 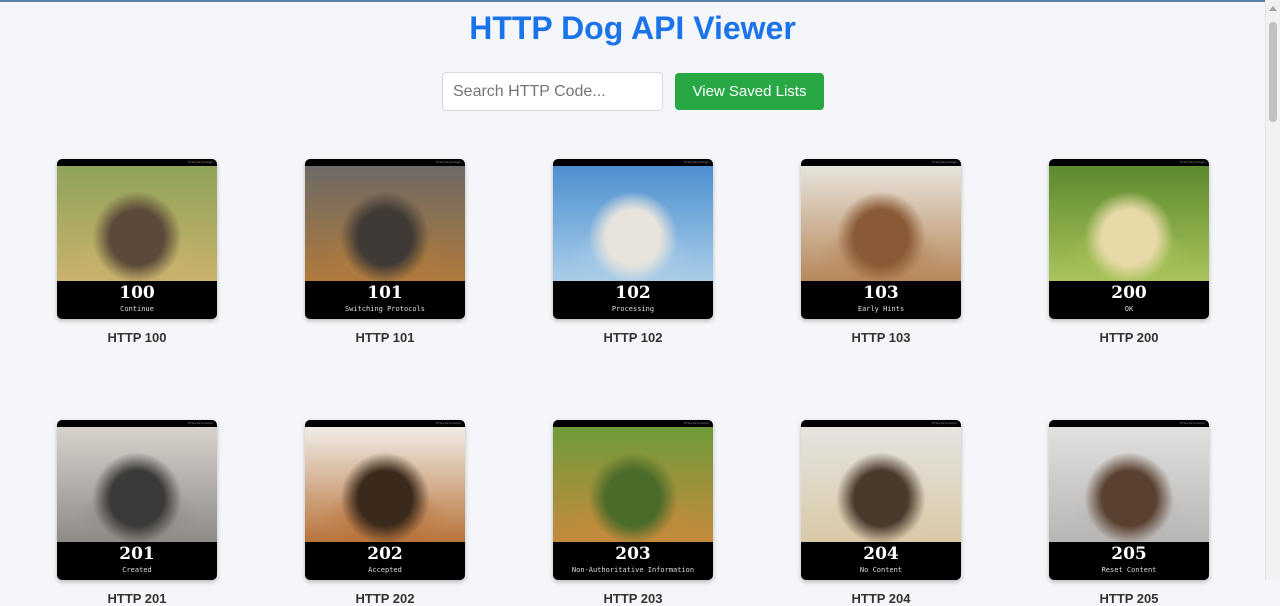 I want to click on card-caption: HTTP 103, so click(x=881, y=337).